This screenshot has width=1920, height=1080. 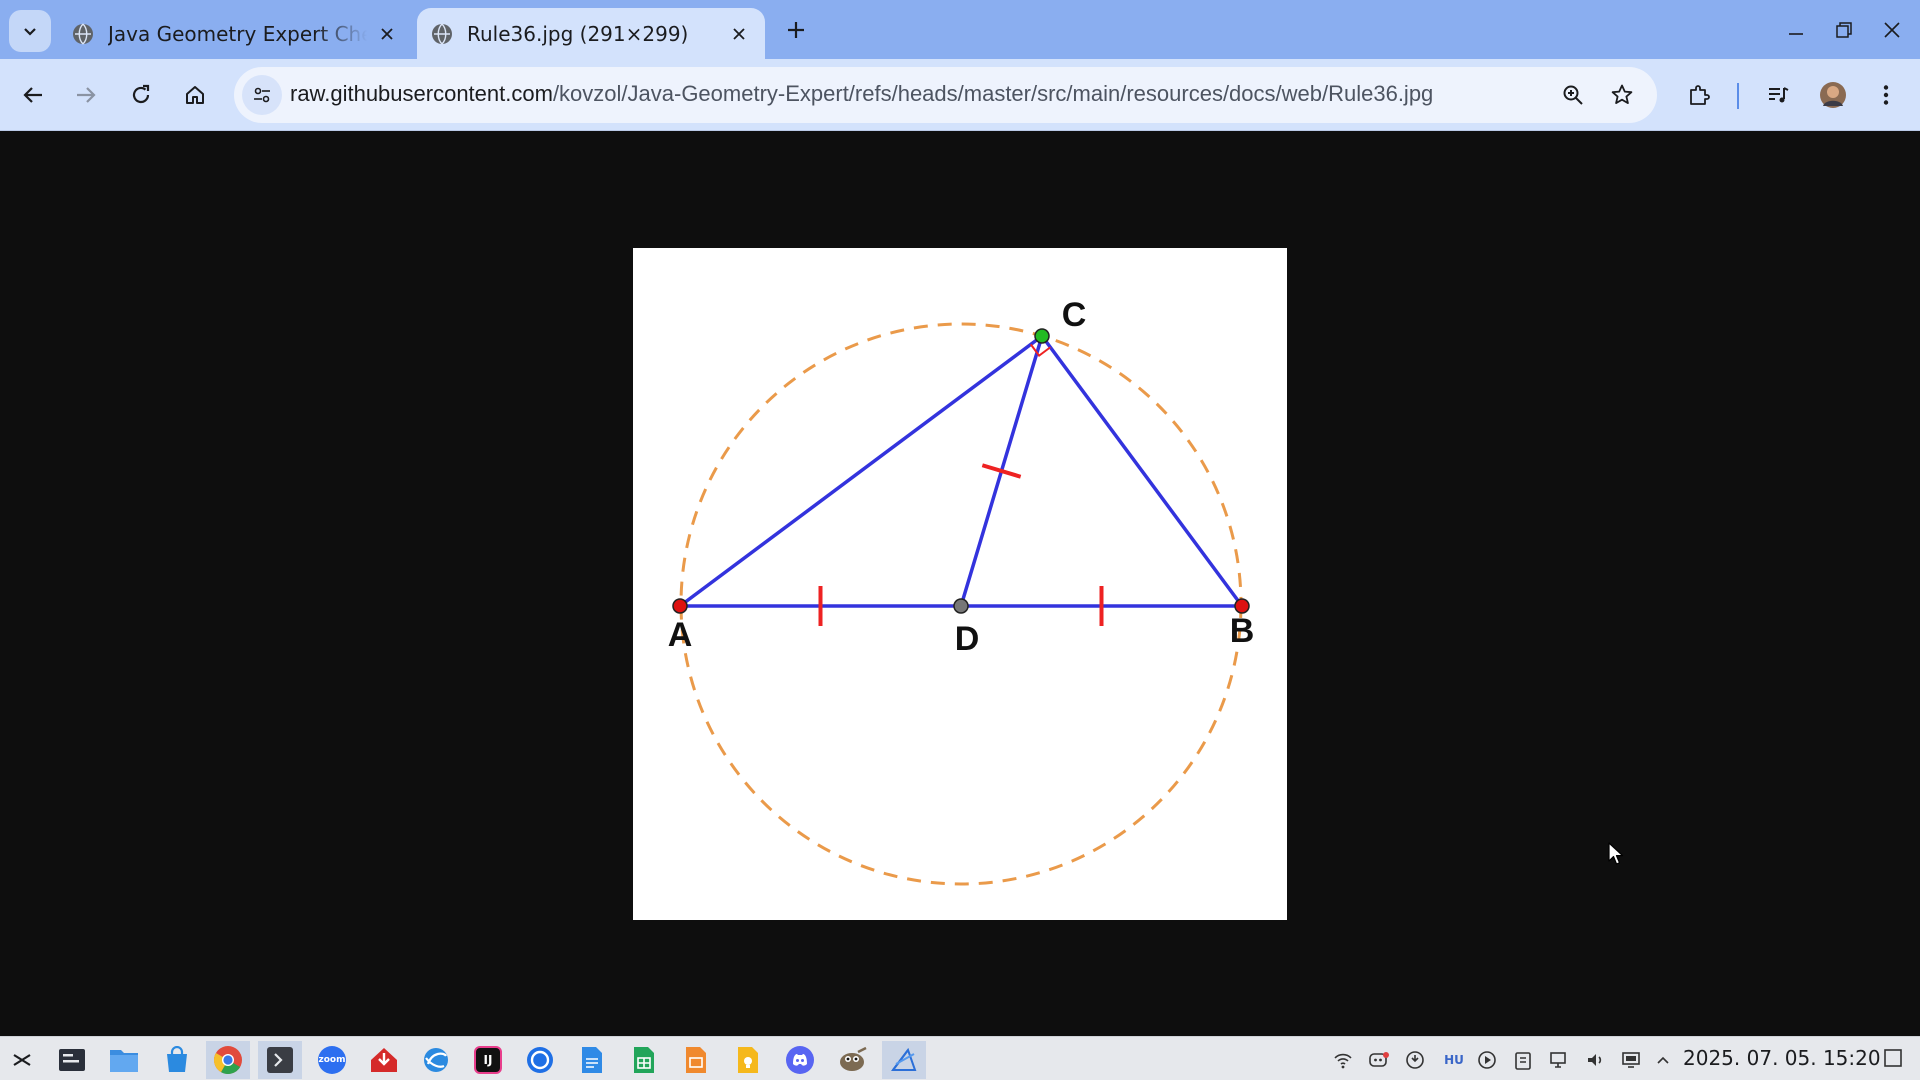 I want to click on tune-icon, so click(x=262, y=95).